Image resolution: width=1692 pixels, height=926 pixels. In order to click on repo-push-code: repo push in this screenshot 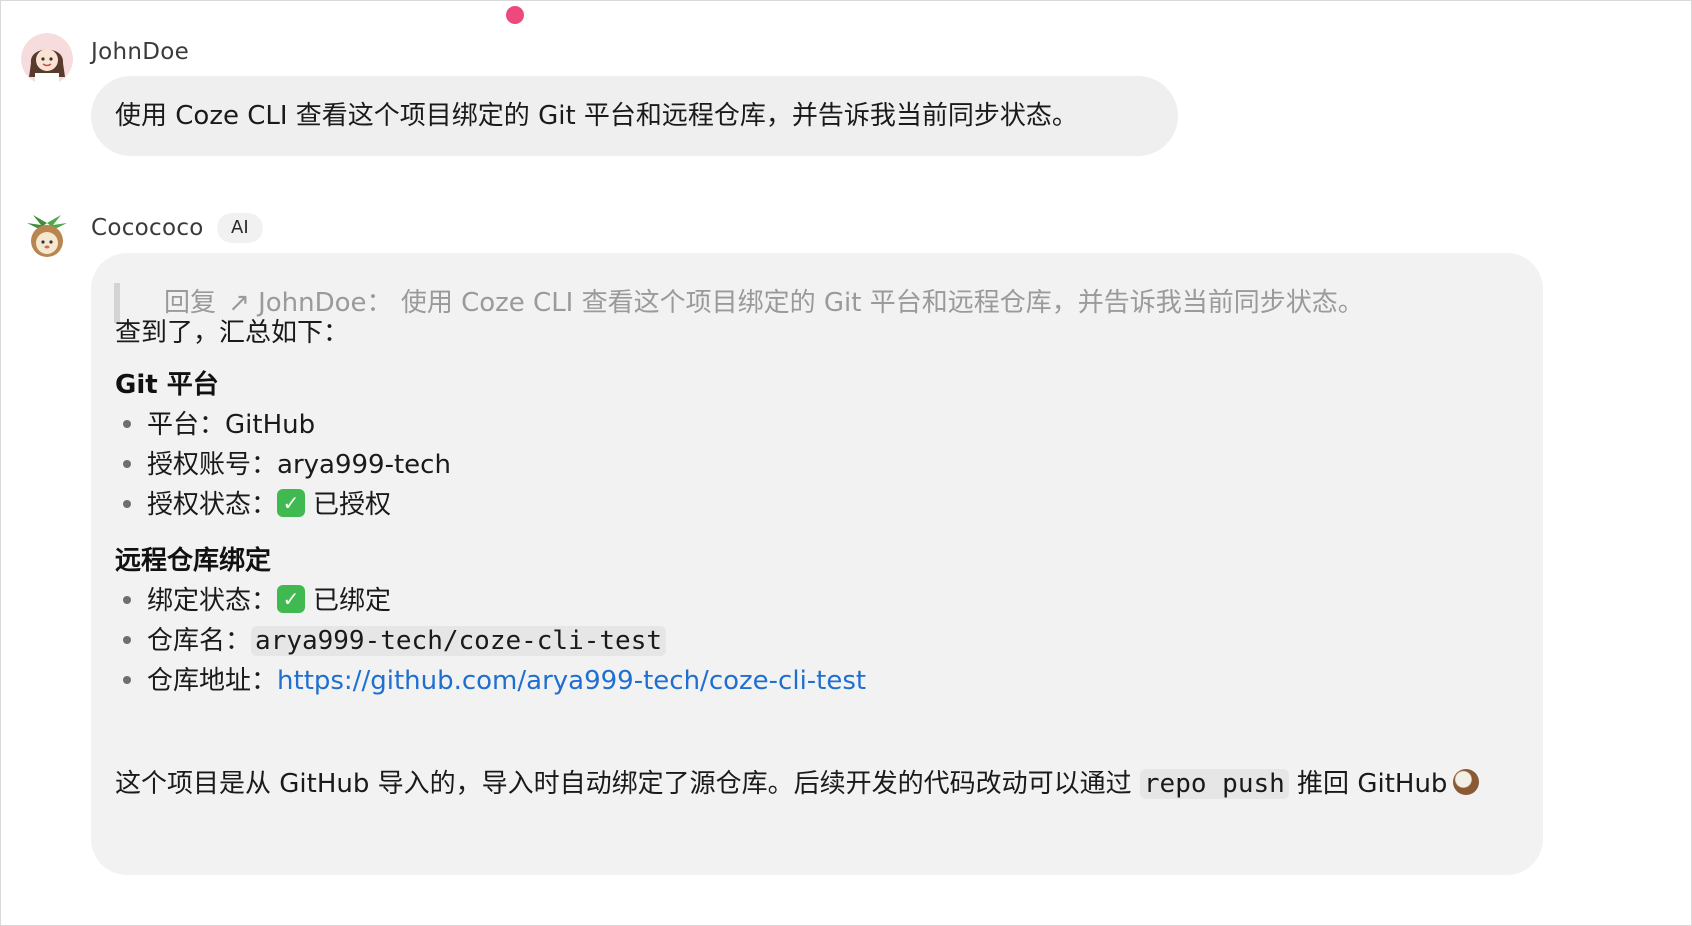, I will do `click(1214, 784)`.